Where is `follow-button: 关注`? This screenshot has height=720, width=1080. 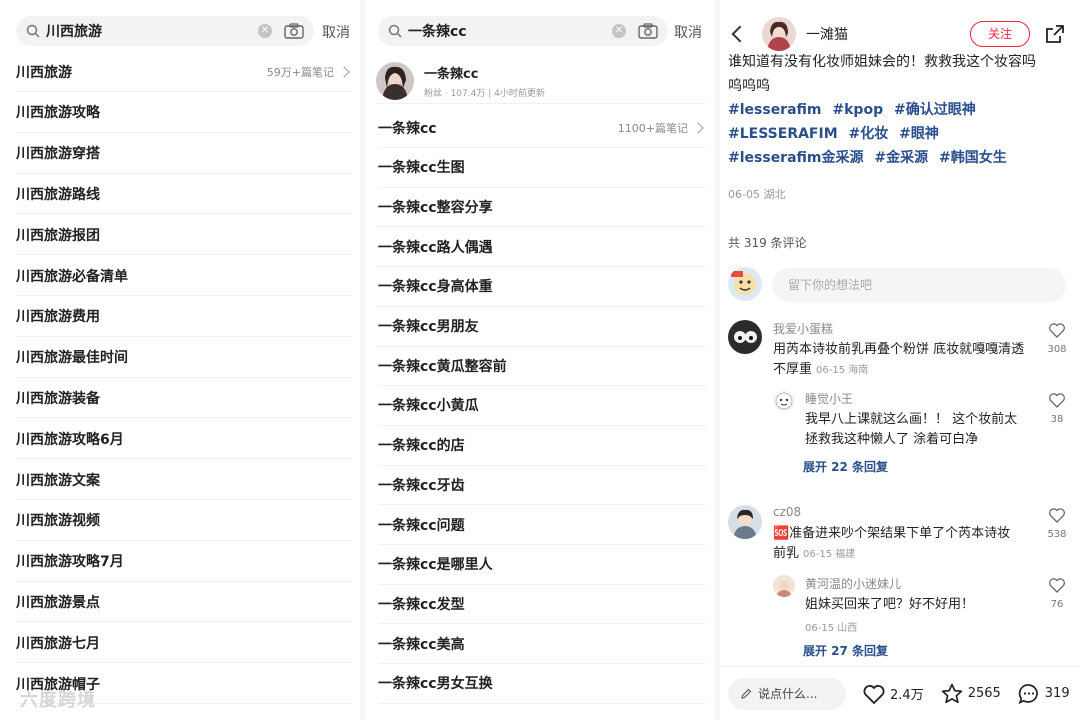 follow-button: 关注 is located at coordinates (1000, 34).